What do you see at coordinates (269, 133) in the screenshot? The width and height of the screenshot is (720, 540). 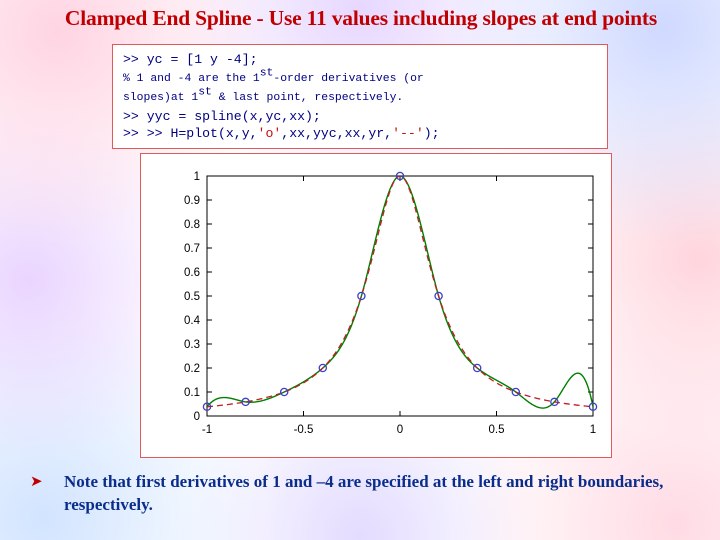 I see `code-line-5-string-o: 'o'` at bounding box center [269, 133].